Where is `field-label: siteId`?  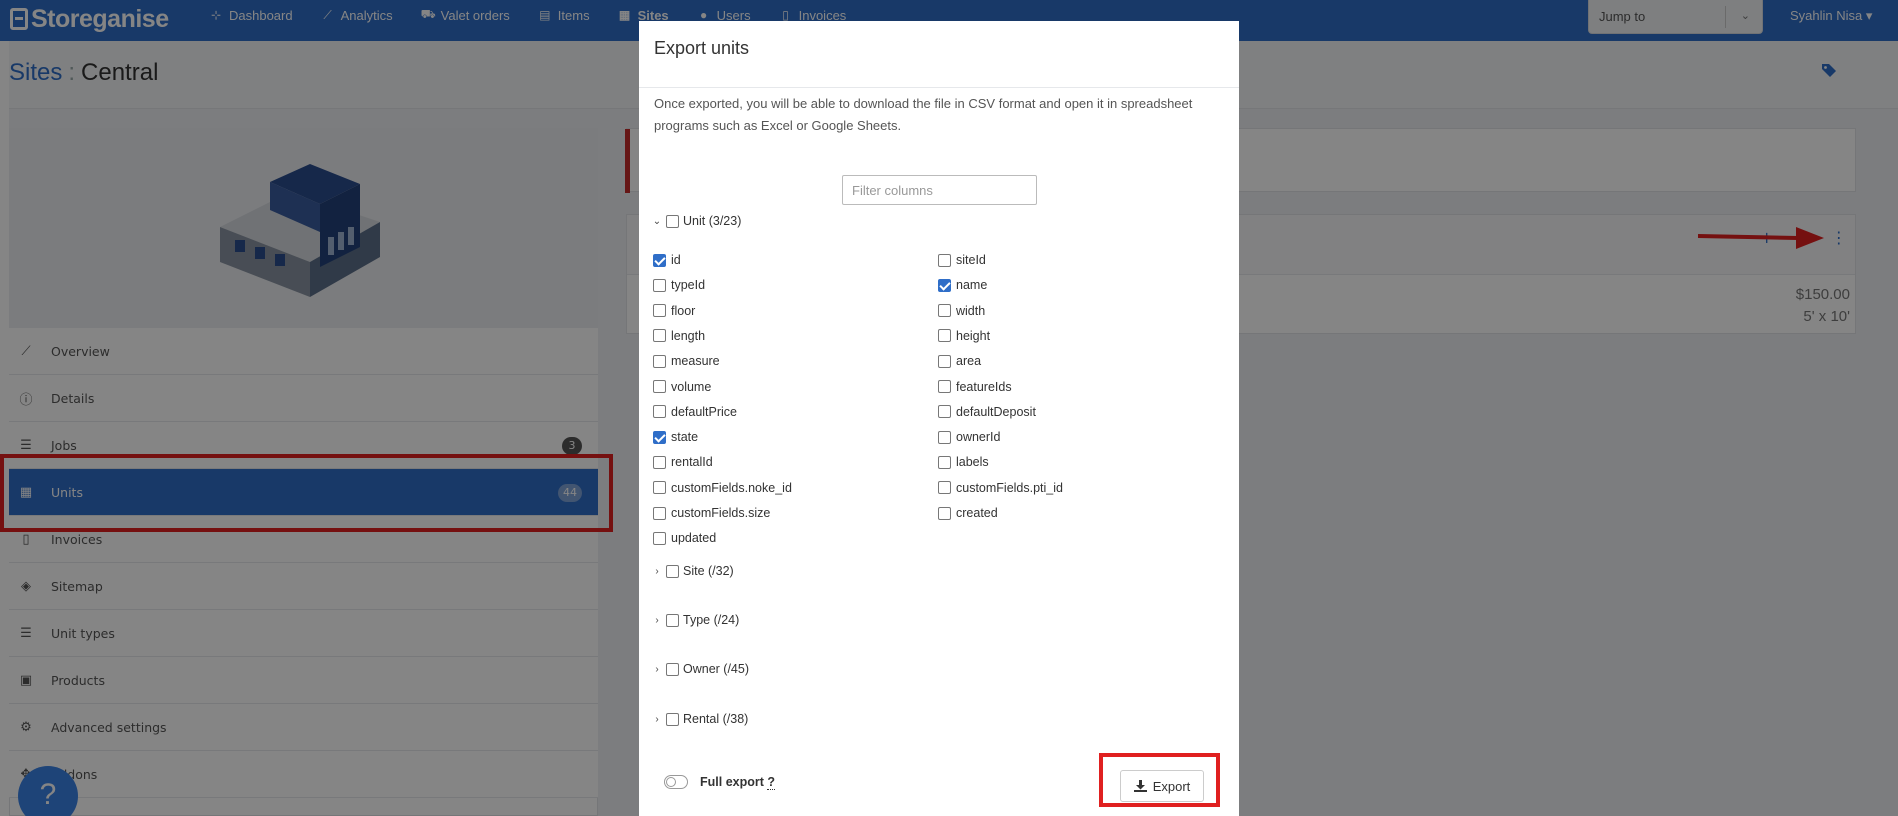
field-label: siteId is located at coordinates (971, 260).